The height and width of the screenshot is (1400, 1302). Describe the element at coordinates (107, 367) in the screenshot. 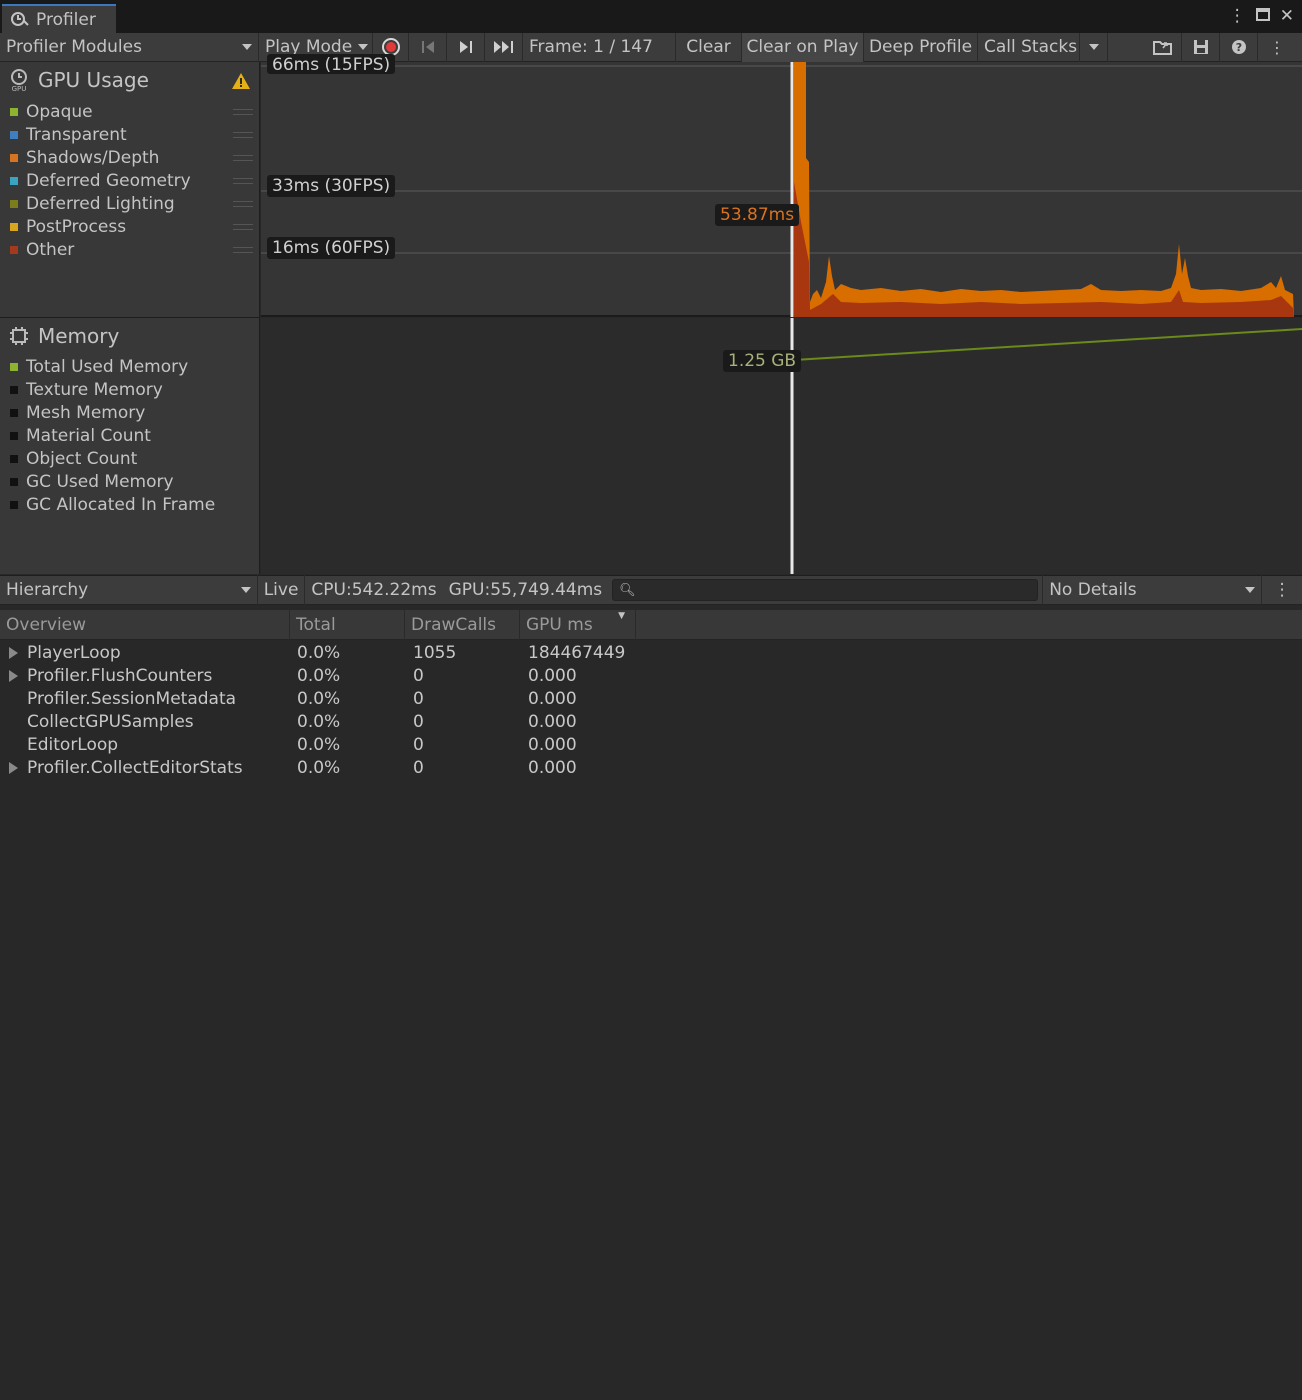

I see `legend-label: Total Used Memory` at that location.